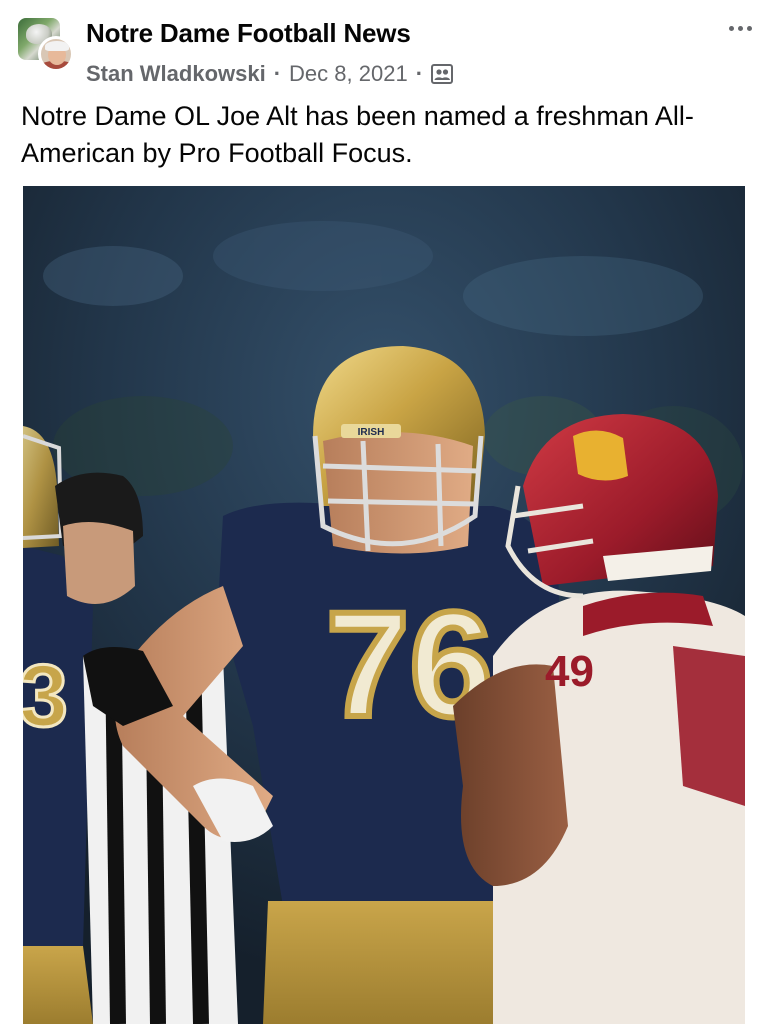 This screenshot has width=768, height=1024. I want to click on group-members-icon, so click(442, 74).